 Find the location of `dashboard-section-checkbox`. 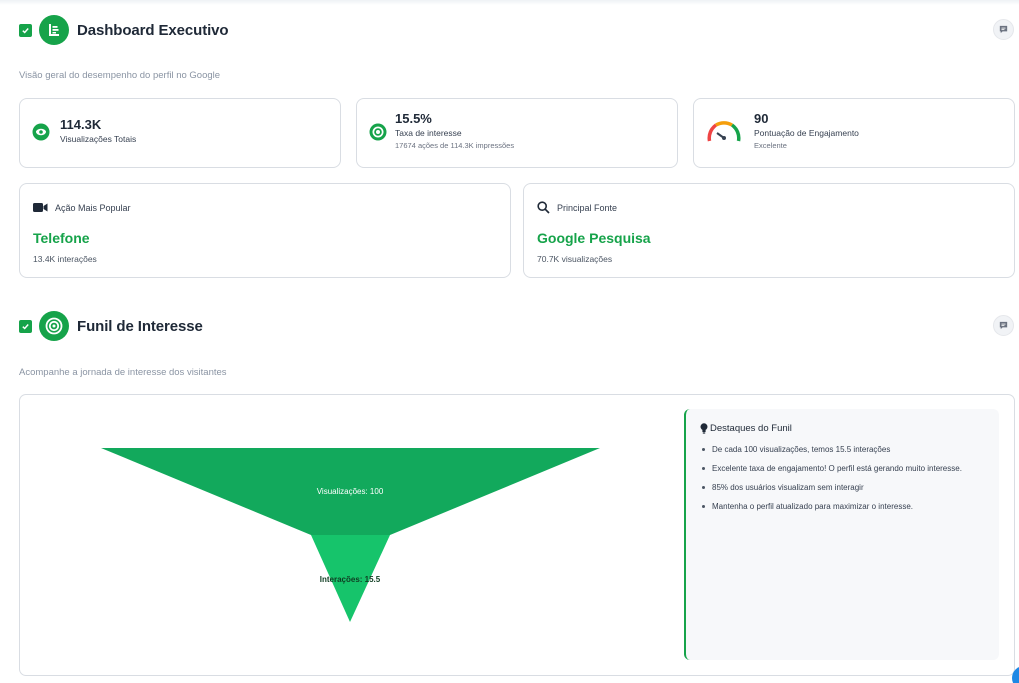

dashboard-section-checkbox is located at coordinates (25, 30).